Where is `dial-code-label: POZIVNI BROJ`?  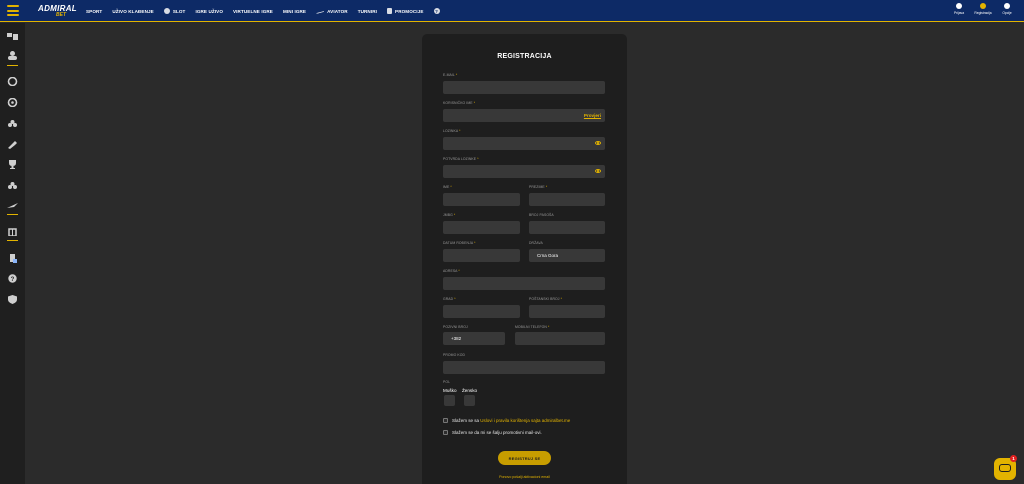 dial-code-label: POZIVNI BROJ is located at coordinates (455, 327).